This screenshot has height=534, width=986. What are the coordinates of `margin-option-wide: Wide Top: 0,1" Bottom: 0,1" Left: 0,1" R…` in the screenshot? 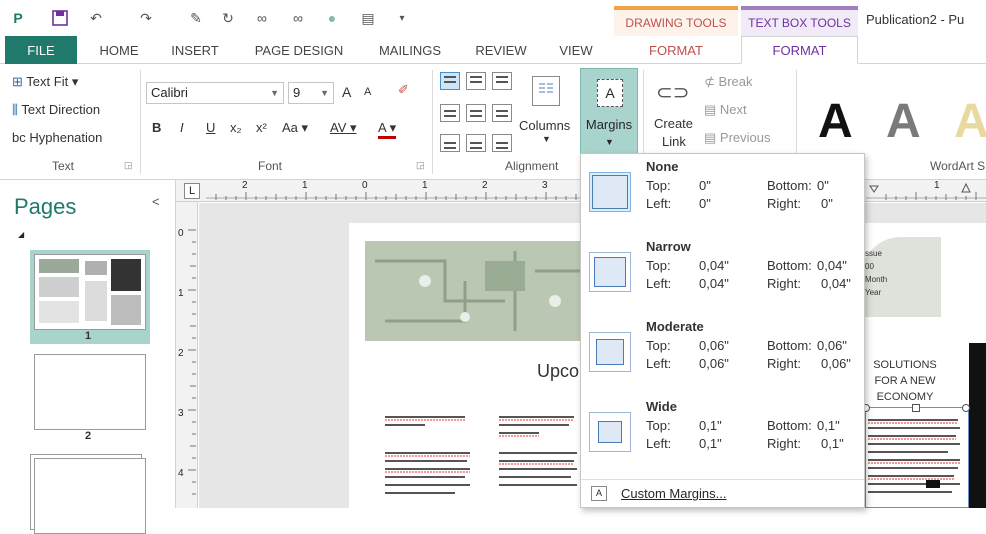 It's located at (722, 433).